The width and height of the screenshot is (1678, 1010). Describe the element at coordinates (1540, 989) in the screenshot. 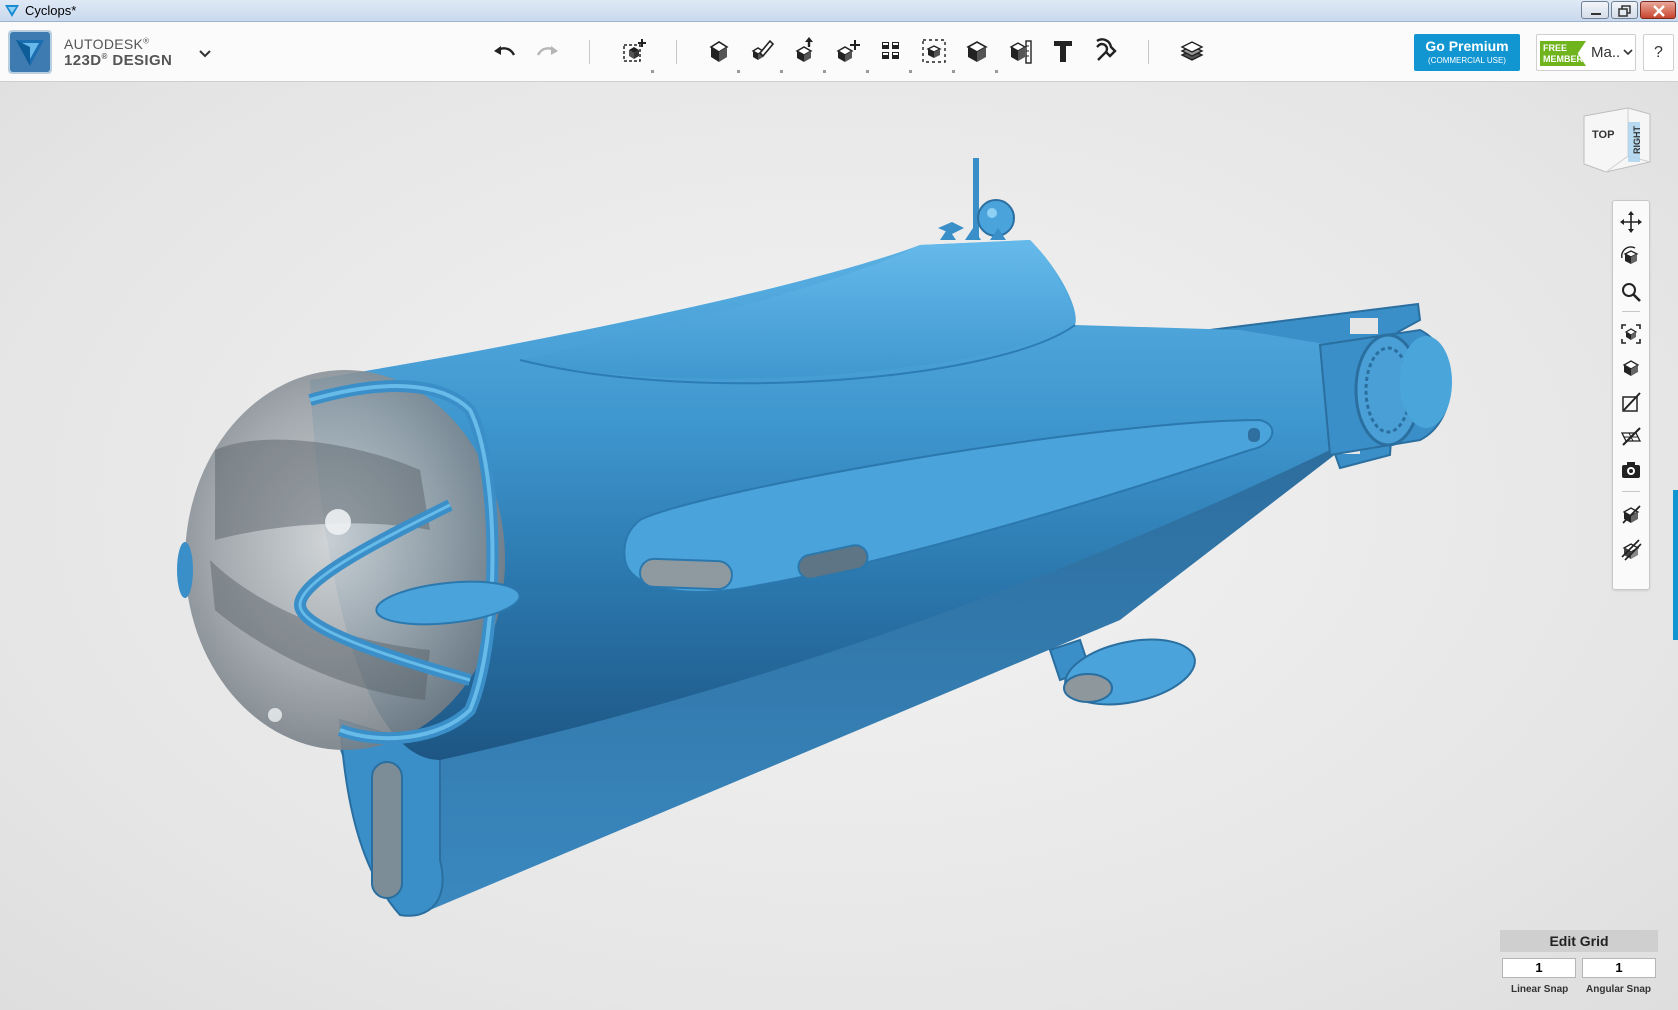

I see `linear-snap-label: Linear Snap` at that location.